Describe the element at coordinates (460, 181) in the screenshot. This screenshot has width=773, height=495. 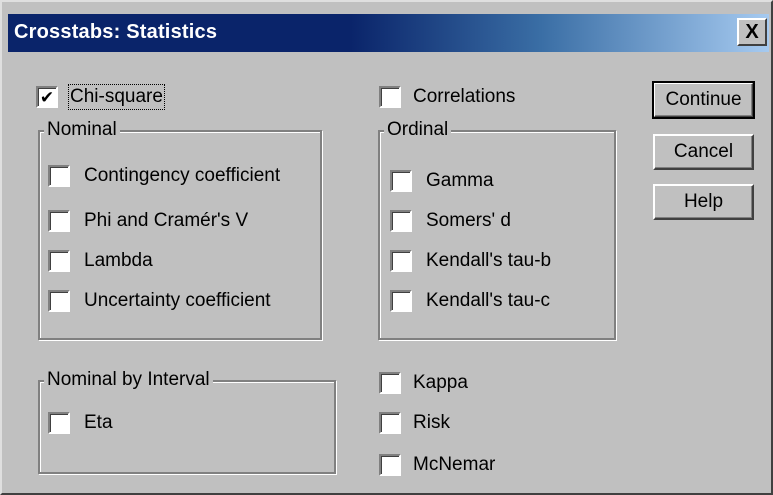
I see `gamma-label: Gamma` at that location.